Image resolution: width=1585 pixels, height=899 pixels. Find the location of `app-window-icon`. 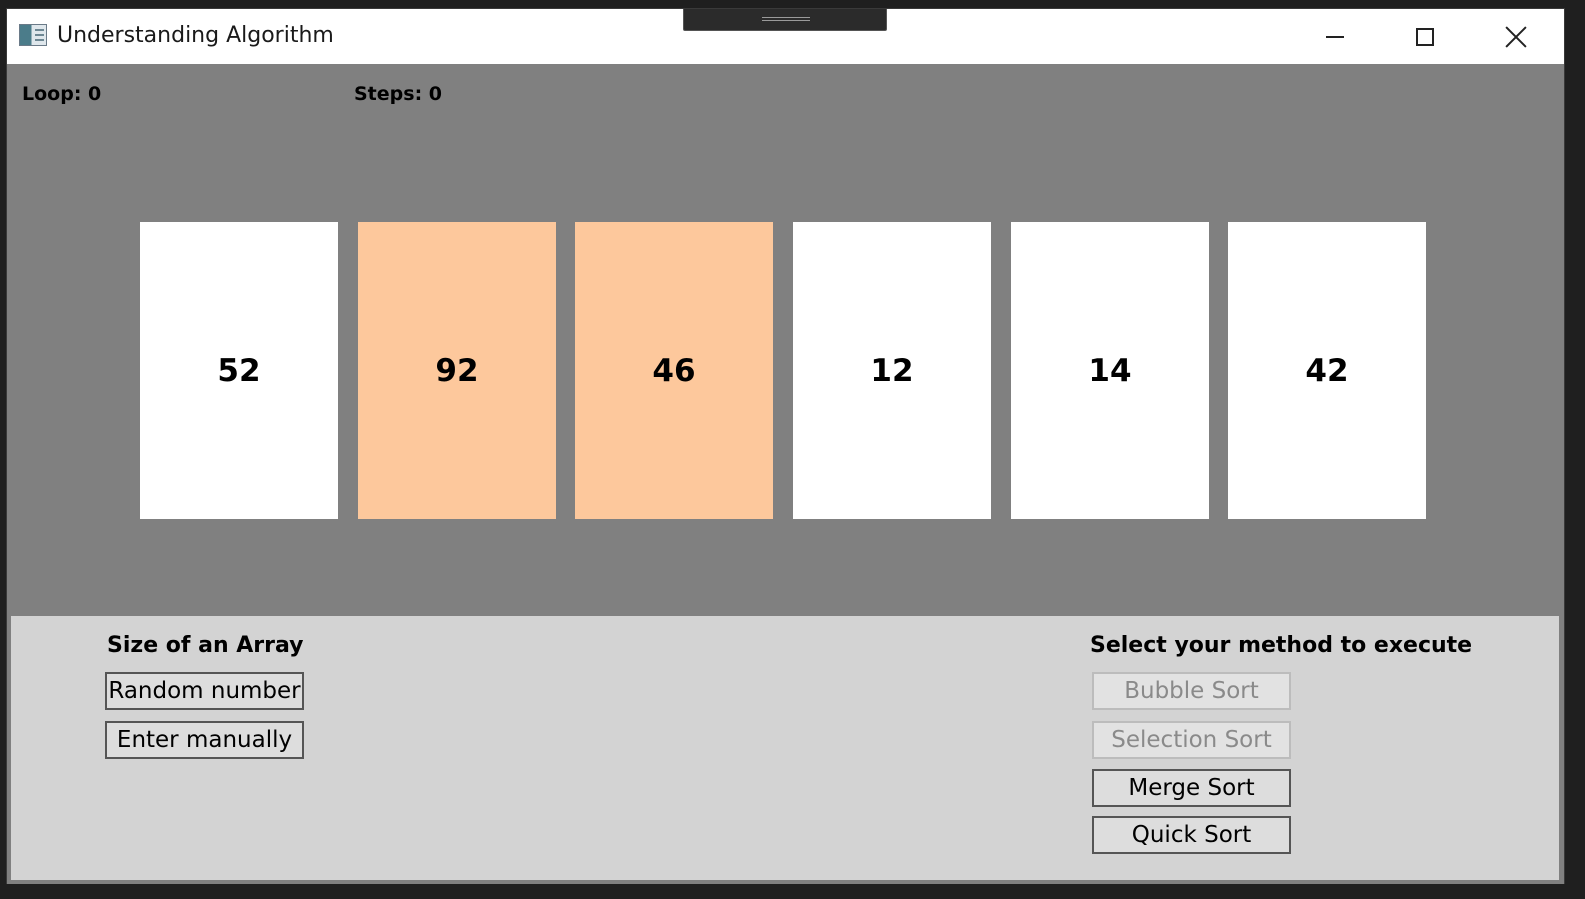

app-window-icon is located at coordinates (33, 35).